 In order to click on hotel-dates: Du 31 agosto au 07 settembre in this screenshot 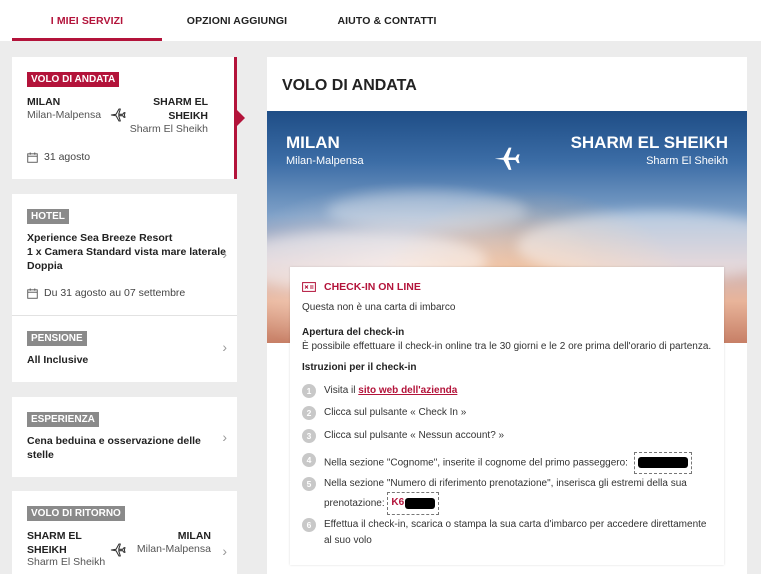, I will do `click(106, 293)`.